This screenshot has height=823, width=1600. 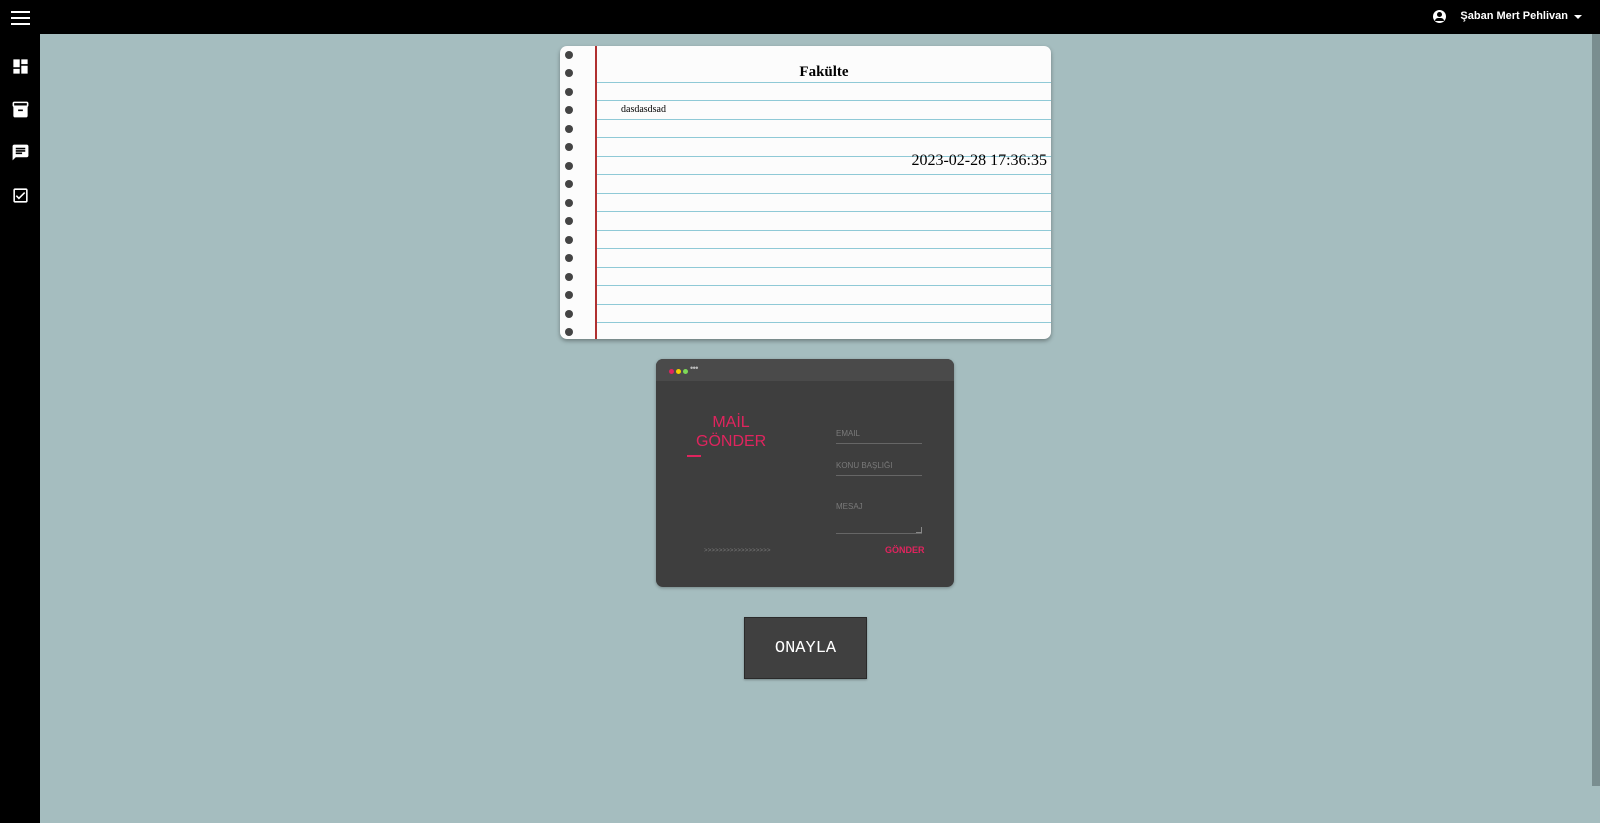 I want to click on scrollbar, so click(x=1596, y=410).